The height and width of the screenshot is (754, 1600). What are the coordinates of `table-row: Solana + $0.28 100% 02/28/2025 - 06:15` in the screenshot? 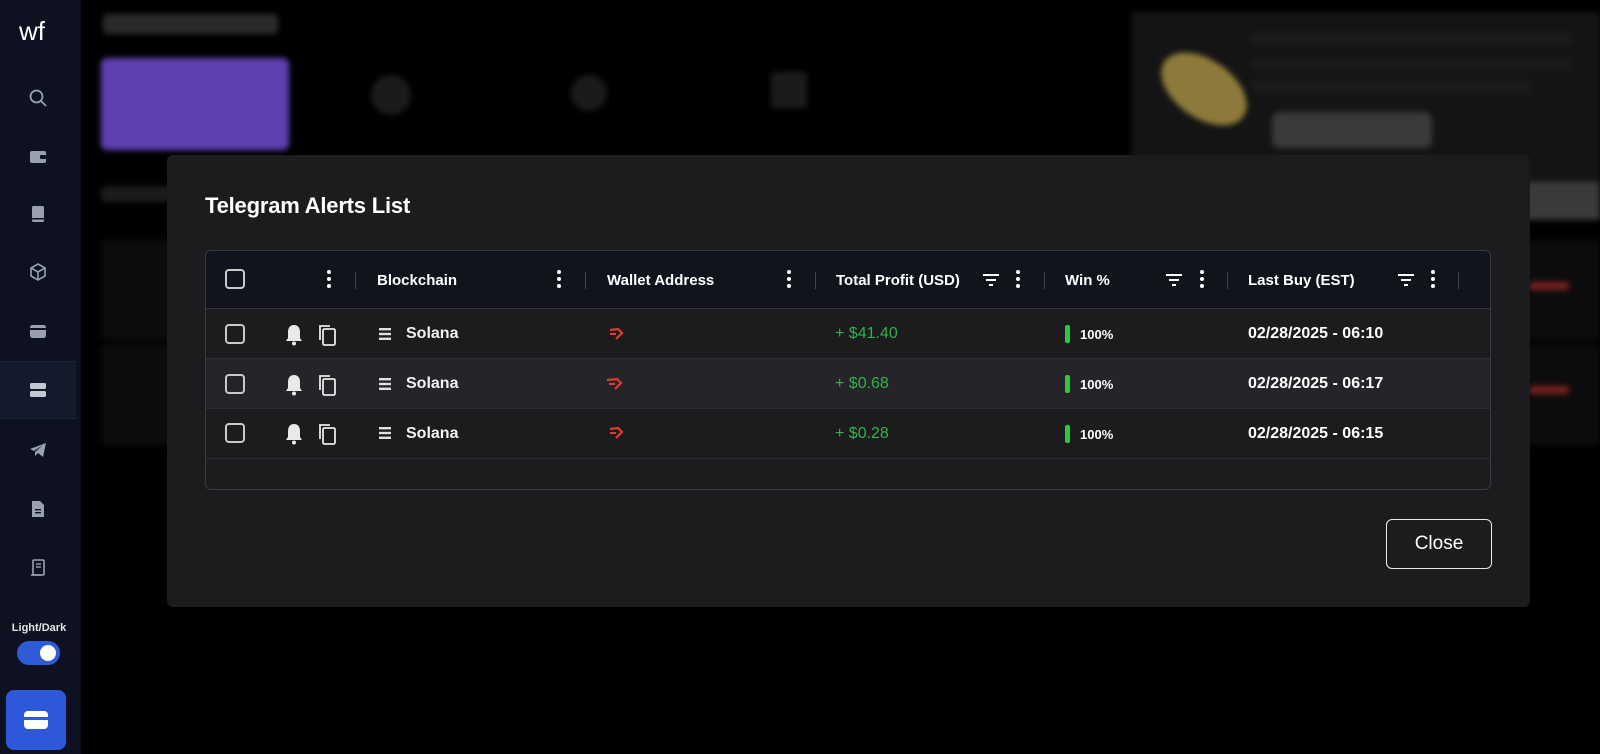 It's located at (848, 434).